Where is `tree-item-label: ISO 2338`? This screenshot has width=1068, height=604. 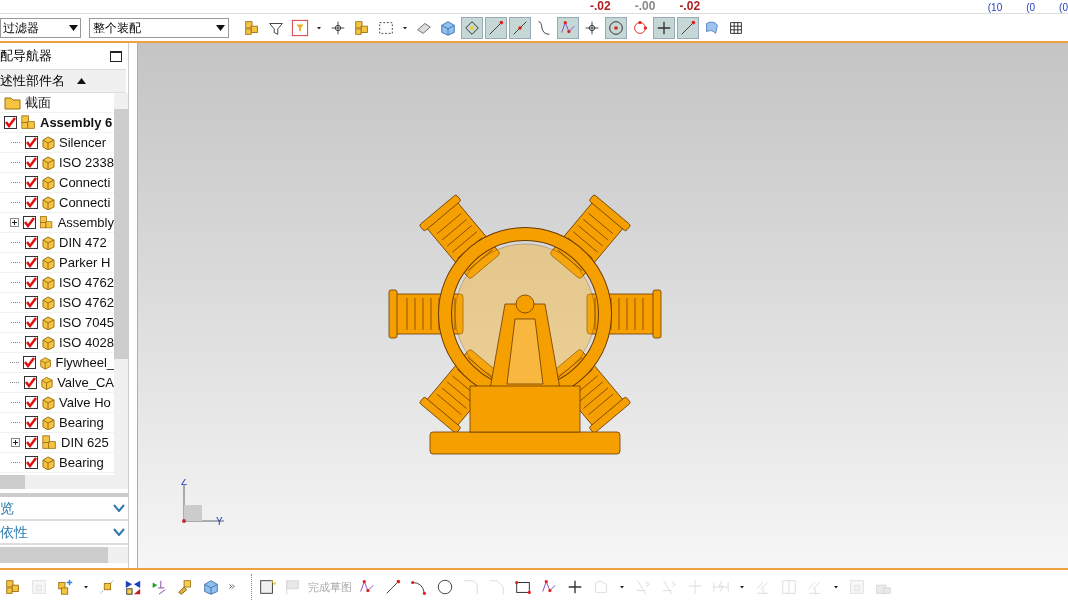 tree-item-label: ISO 2338 is located at coordinates (86, 162).